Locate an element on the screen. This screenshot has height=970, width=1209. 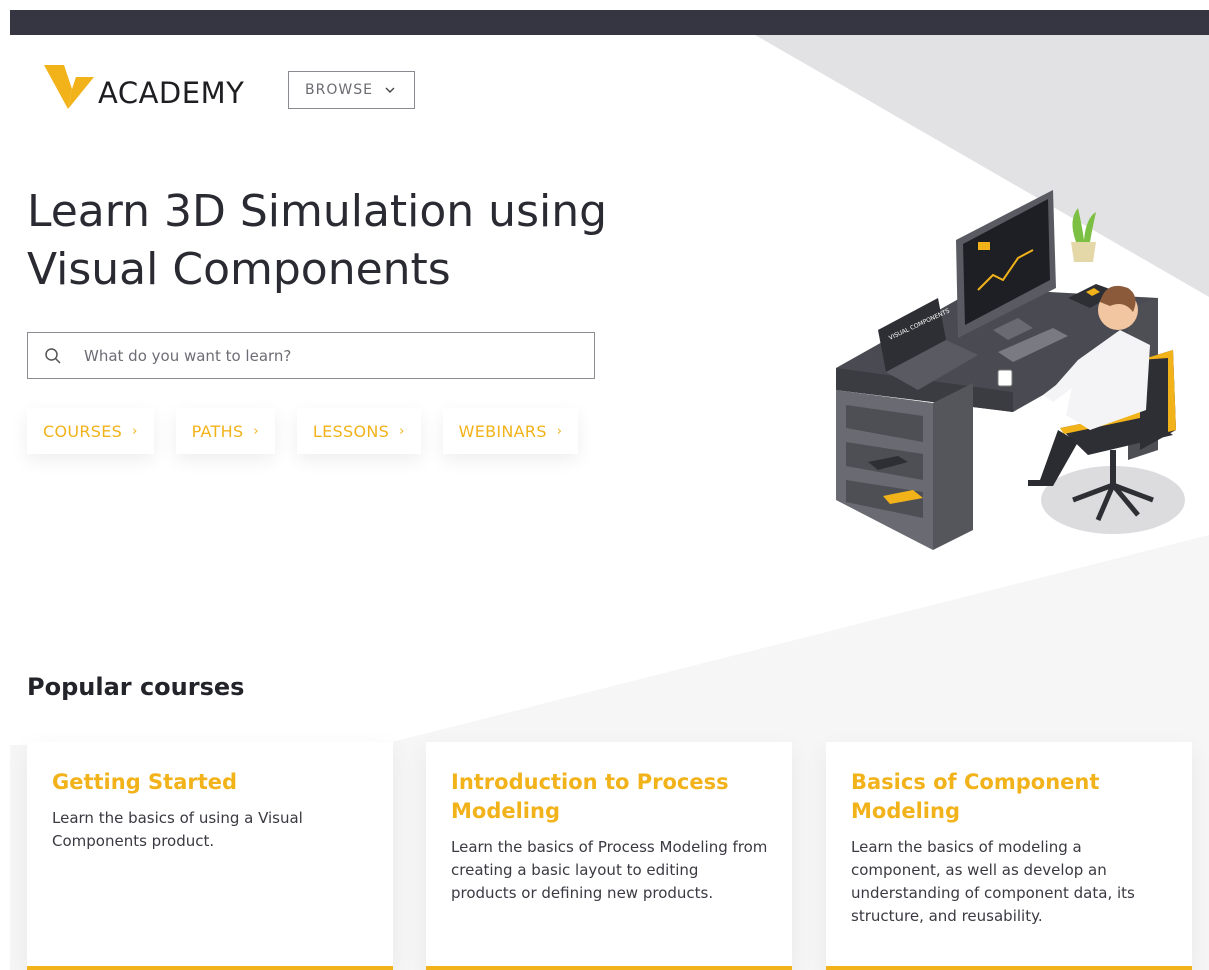
courses-link: COURSES › is located at coordinates (90, 431).